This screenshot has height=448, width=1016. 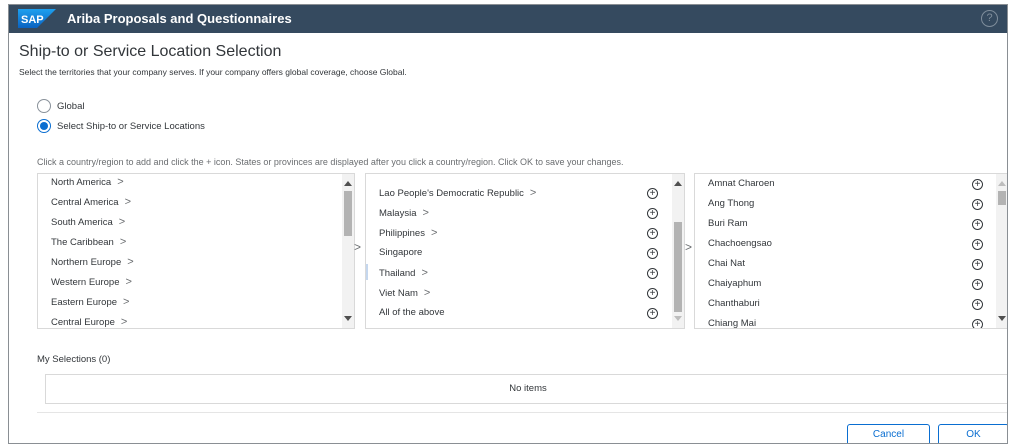 I want to click on radio-label-global: Global, so click(x=71, y=106).